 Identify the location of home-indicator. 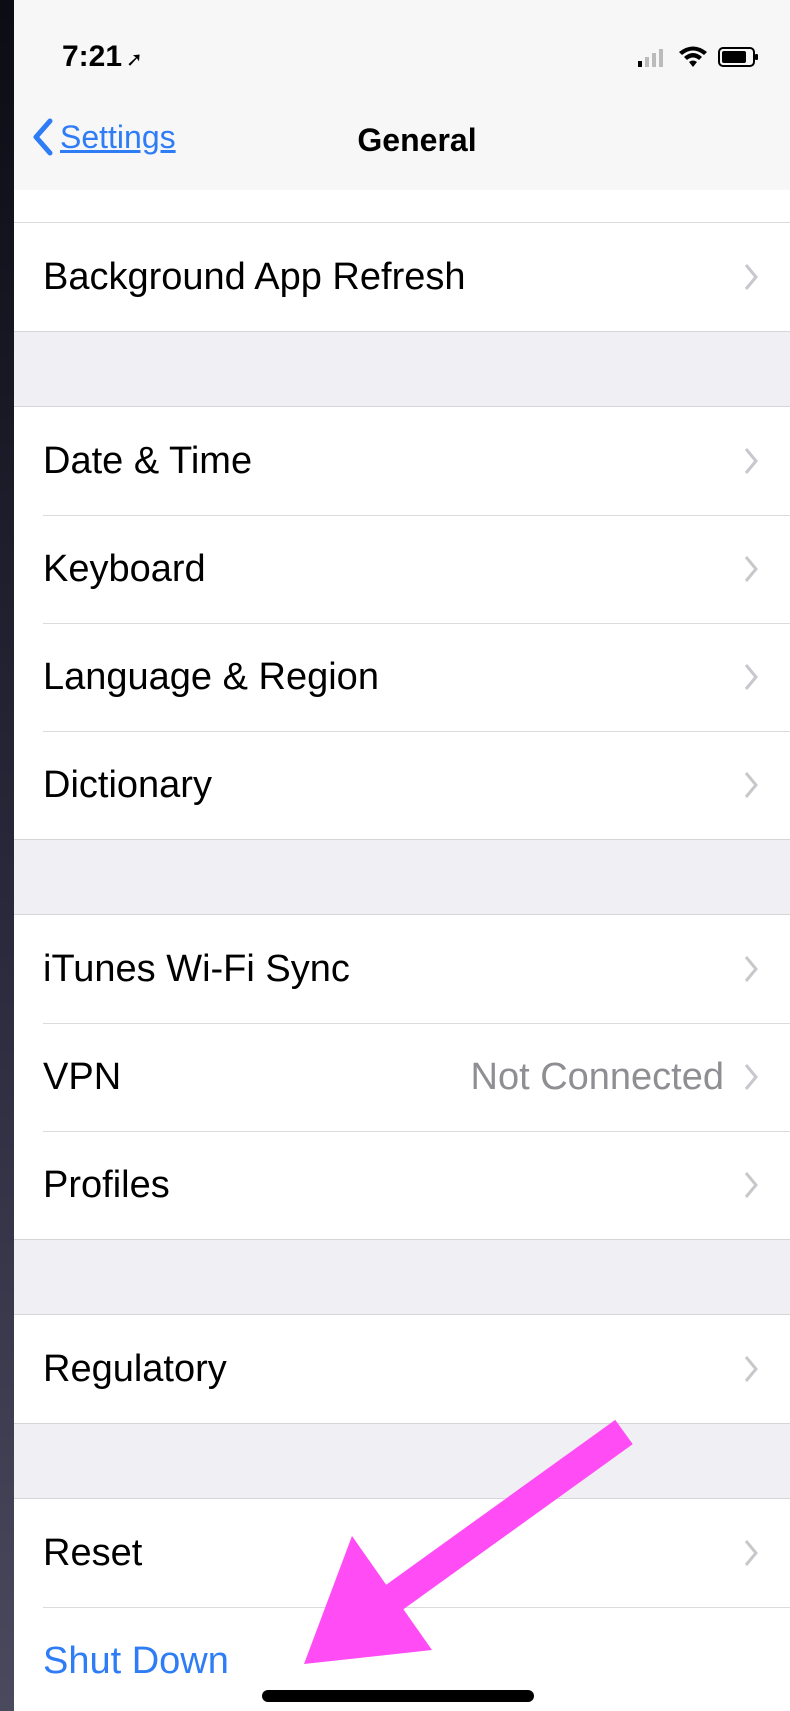
(398, 1696).